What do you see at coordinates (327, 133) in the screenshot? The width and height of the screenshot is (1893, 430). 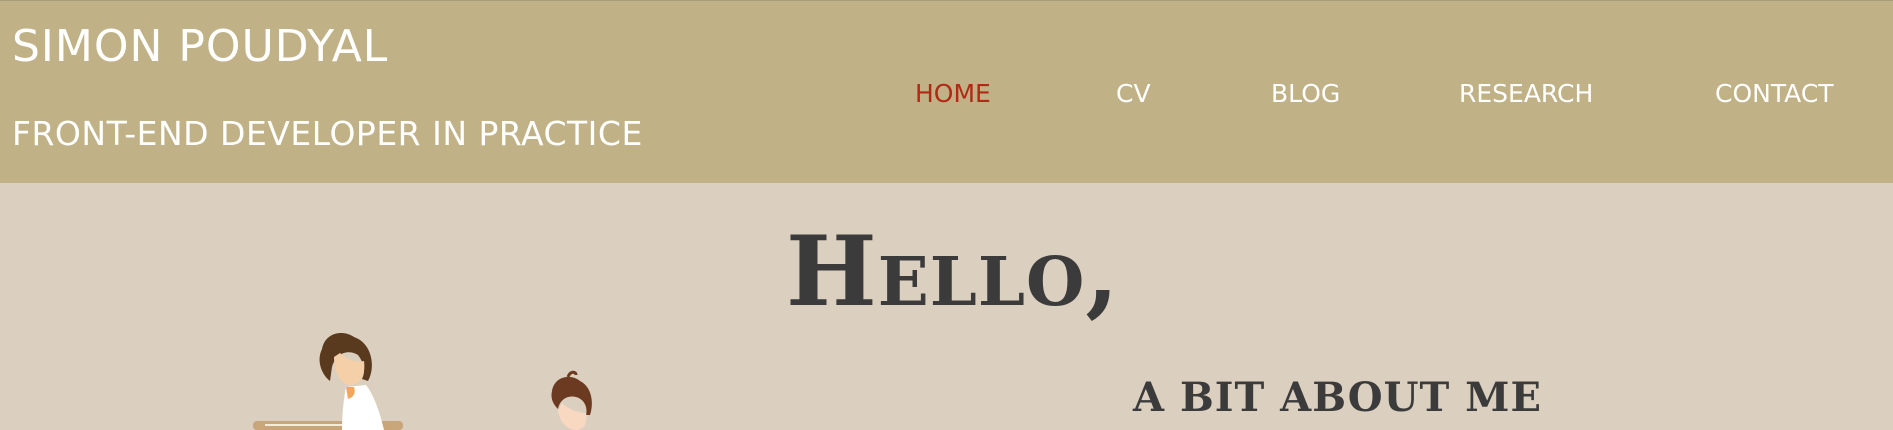 I see `site-tagline: FRONT-END DEVELOPER IN PRACTICE` at bounding box center [327, 133].